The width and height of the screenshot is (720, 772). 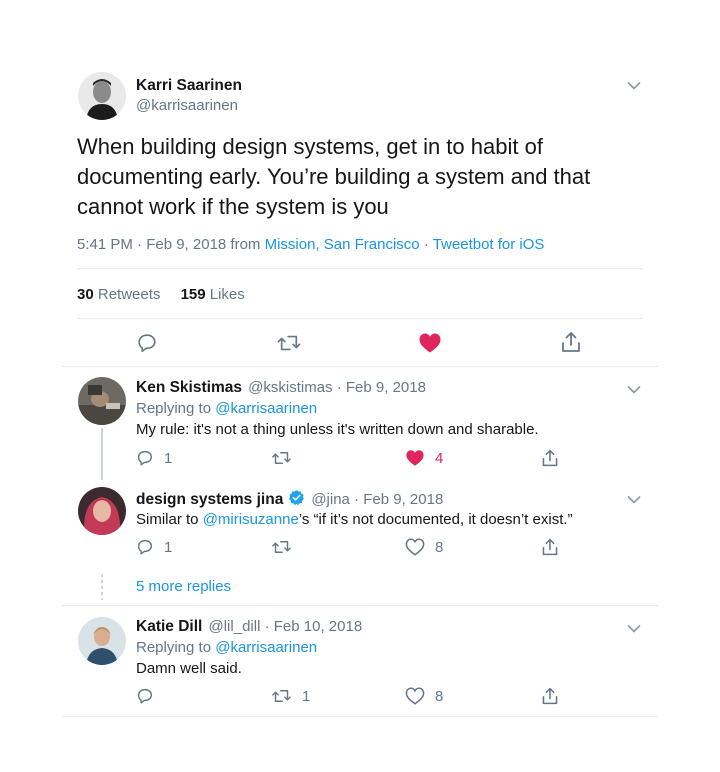 I want to click on verified-icon, so click(x=296, y=499).